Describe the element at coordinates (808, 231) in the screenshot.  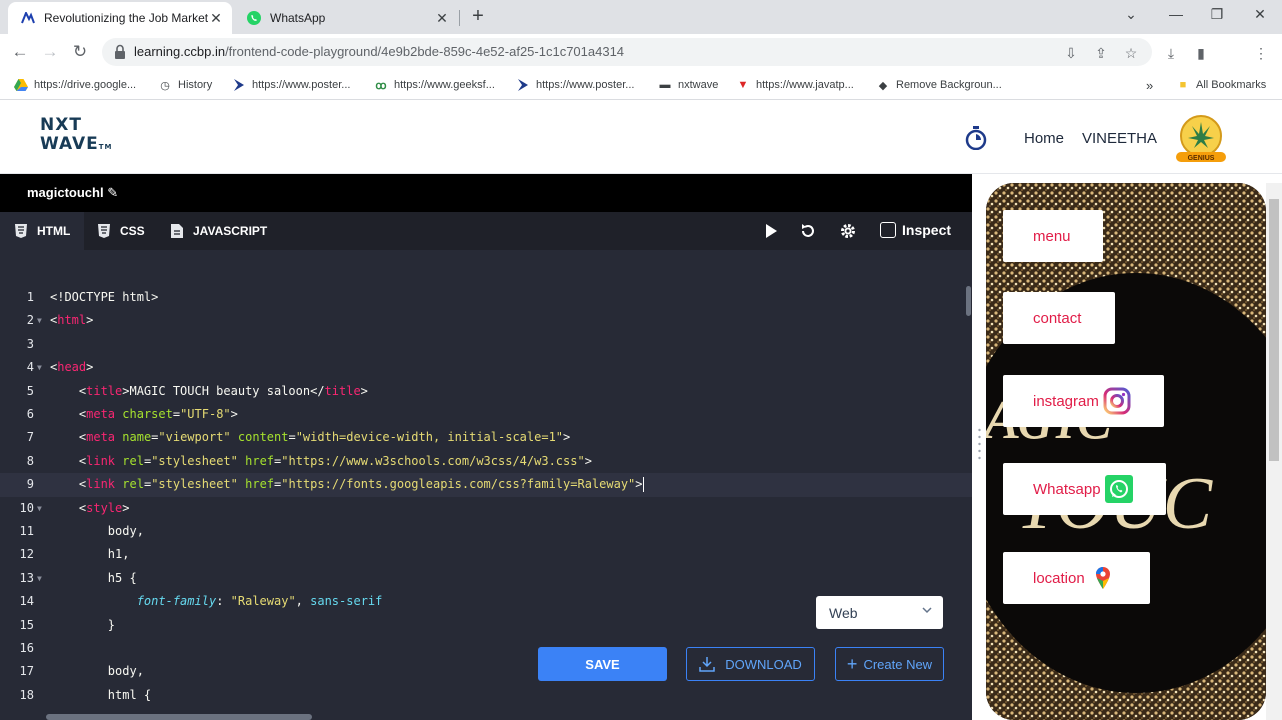
I see `reset-icon` at that location.